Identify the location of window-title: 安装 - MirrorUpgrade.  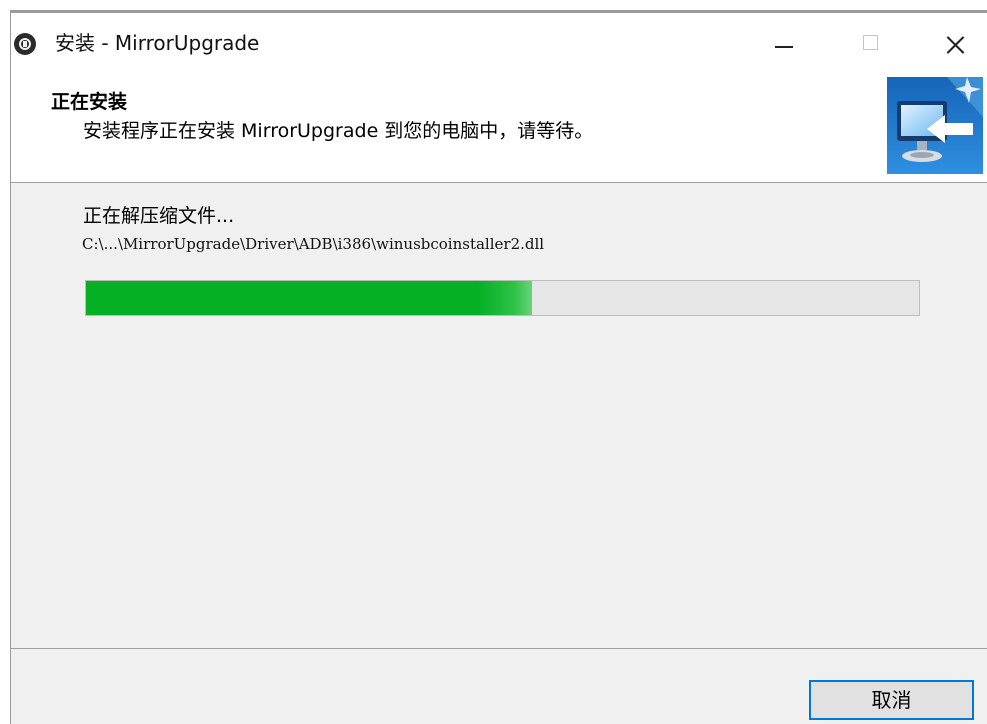
(157, 43).